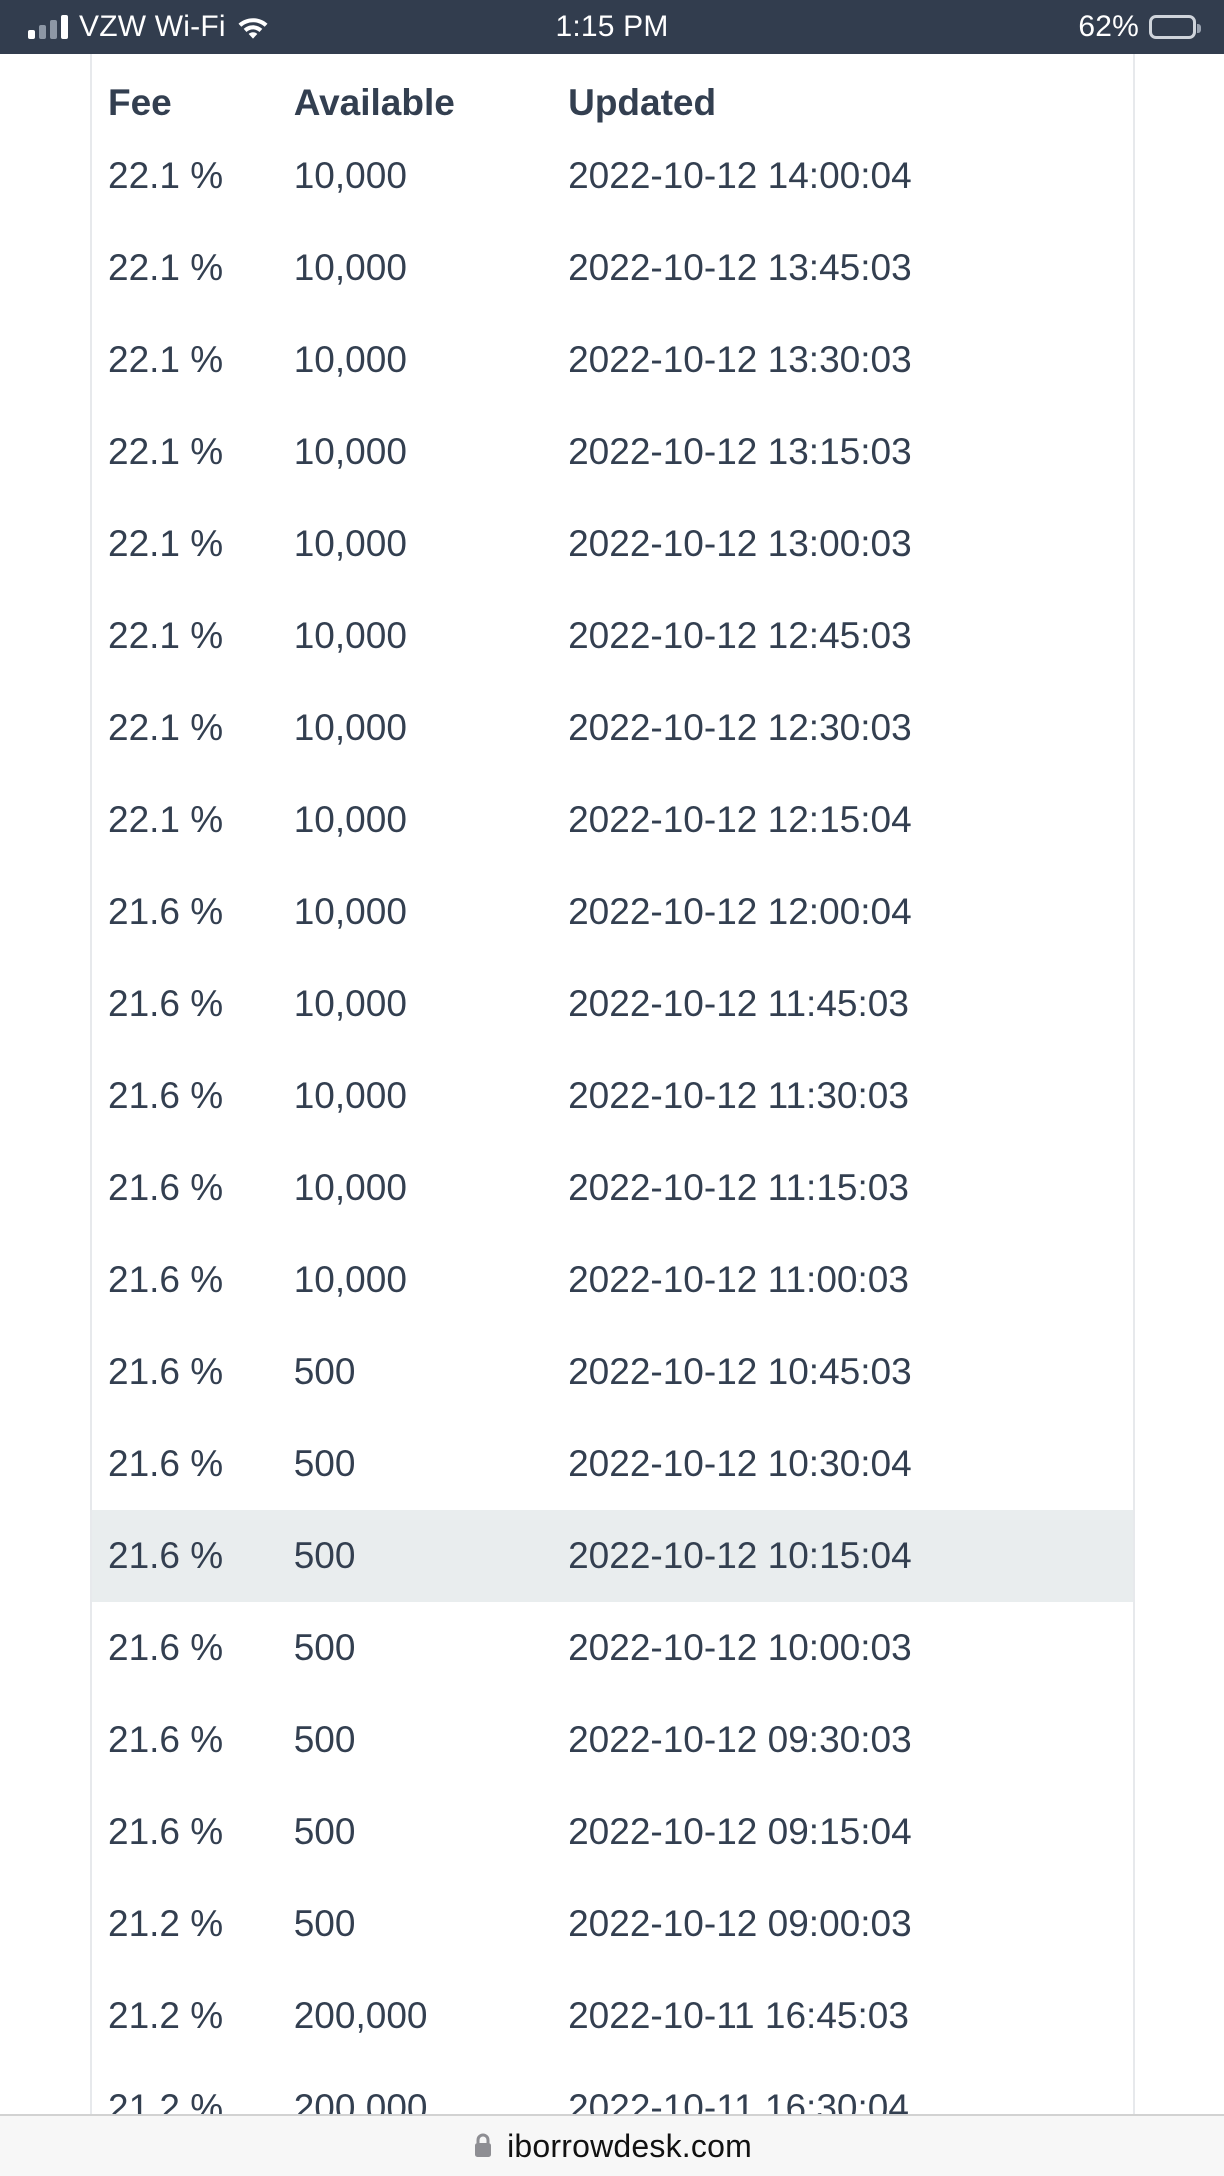 This screenshot has height=2176, width=1224. I want to click on cell-updated: 2022-10-11 16:30:04, so click(738, 2100).